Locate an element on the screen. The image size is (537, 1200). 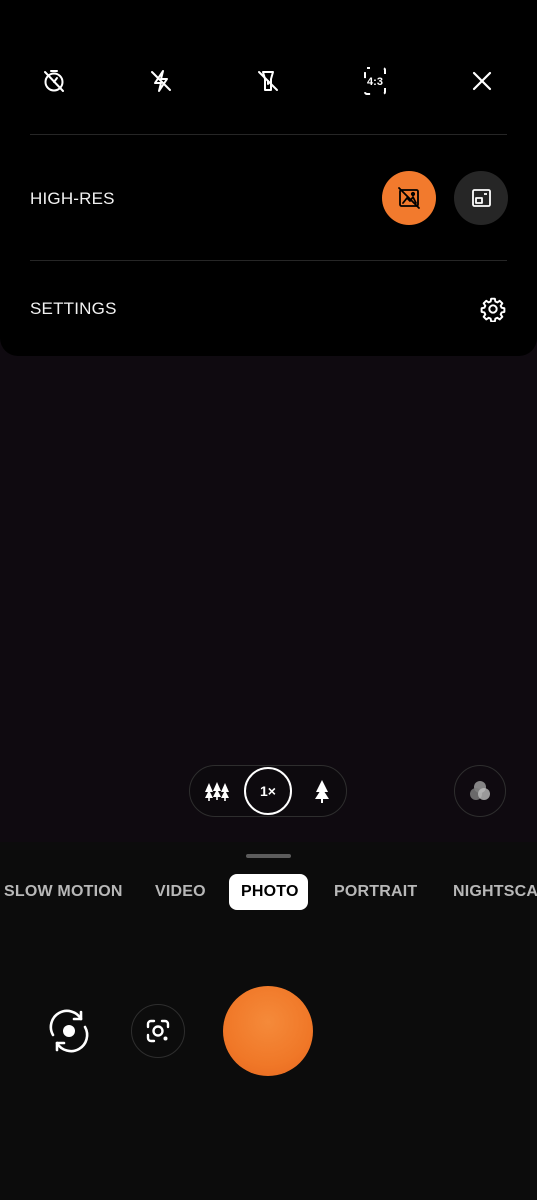
zoom-1x-label: 1× is located at coordinates (268, 791).